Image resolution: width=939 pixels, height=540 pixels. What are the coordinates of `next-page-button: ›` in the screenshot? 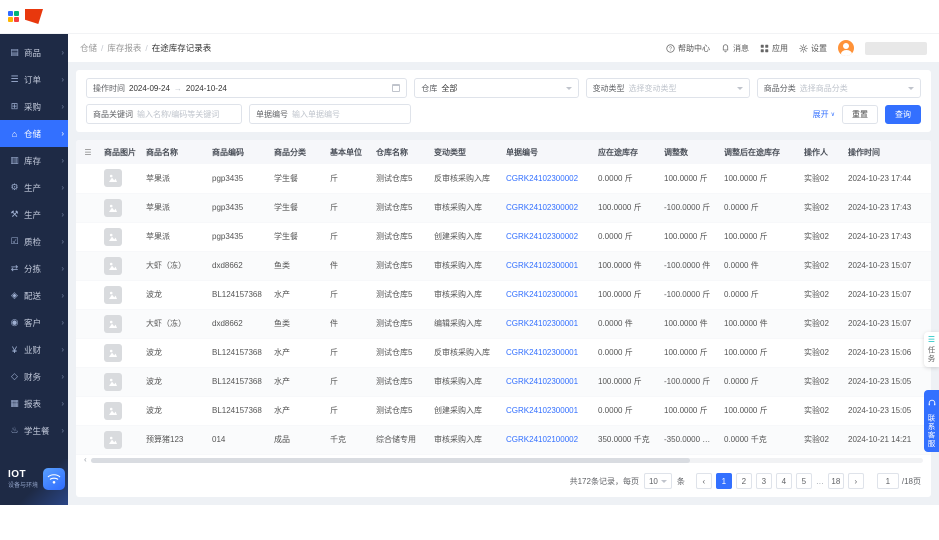 It's located at (855, 481).